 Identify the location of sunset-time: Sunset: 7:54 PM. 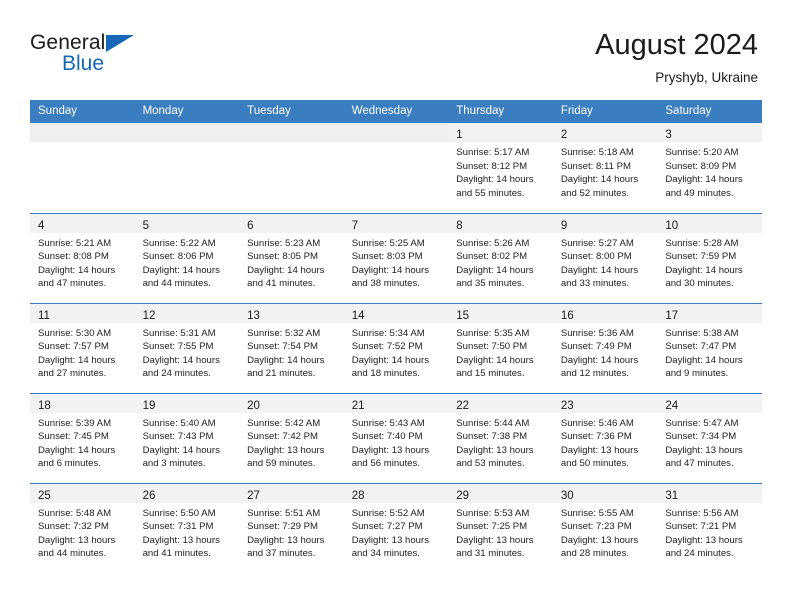
(283, 347).